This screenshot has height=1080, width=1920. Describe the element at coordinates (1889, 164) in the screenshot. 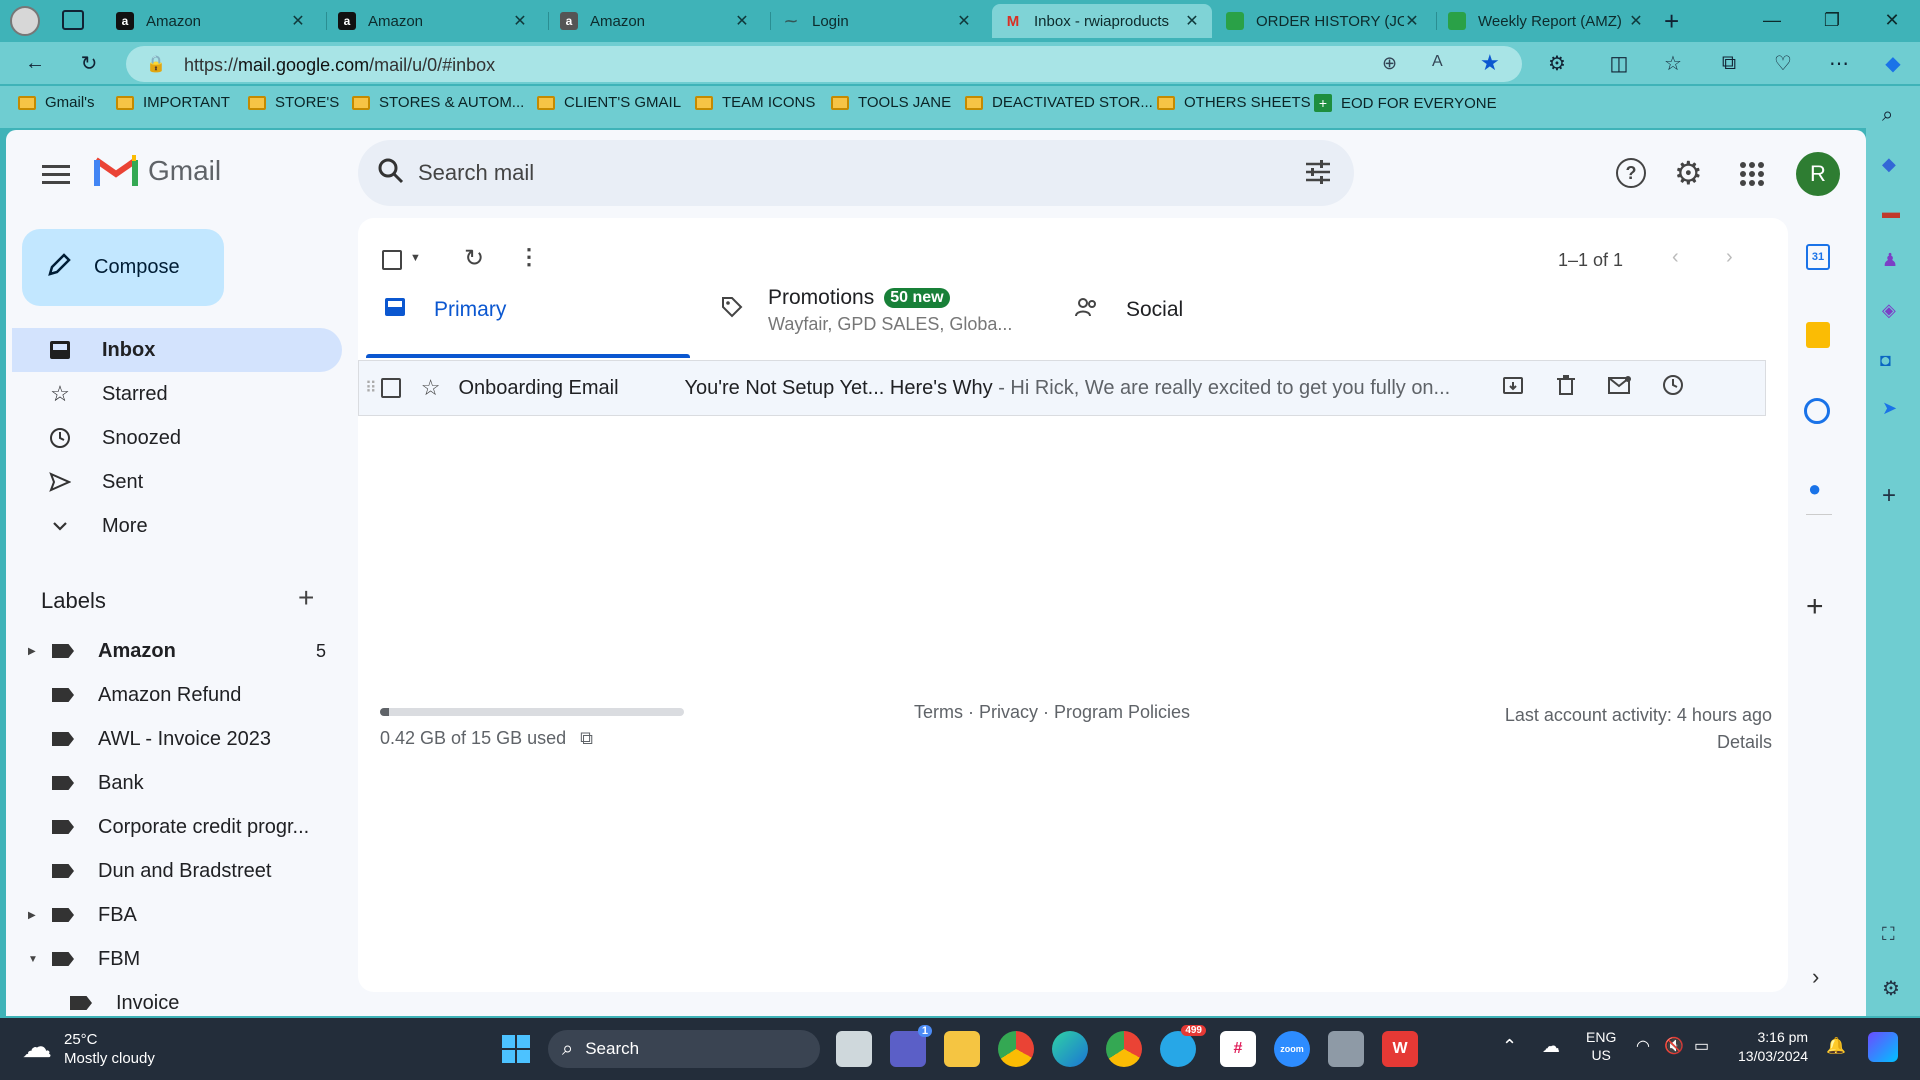

I see `sidebar-shopping-icon: ◆` at that location.